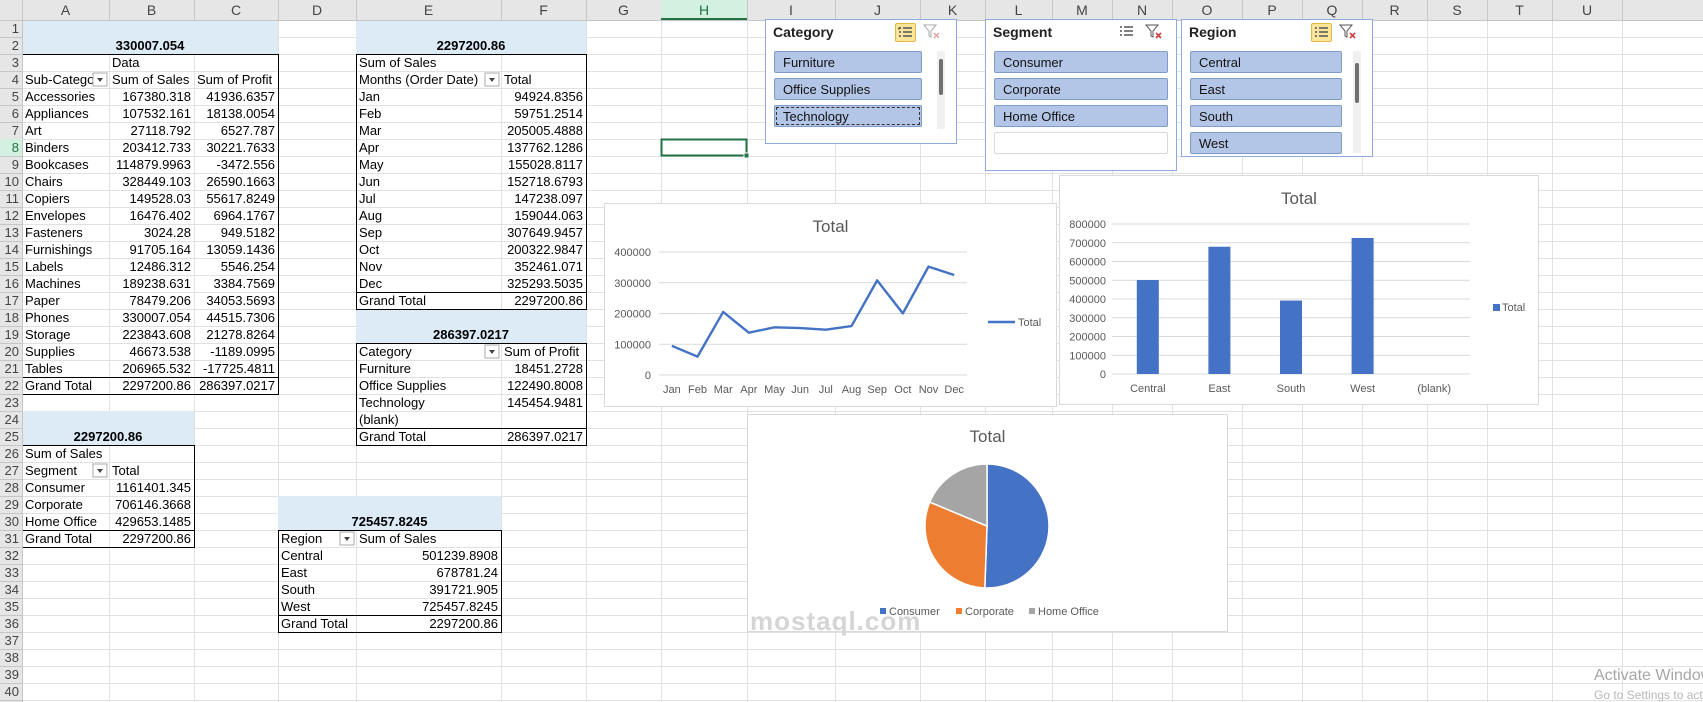 This screenshot has width=1703, height=702. I want to click on cell-text: Furniture, so click(385, 368).